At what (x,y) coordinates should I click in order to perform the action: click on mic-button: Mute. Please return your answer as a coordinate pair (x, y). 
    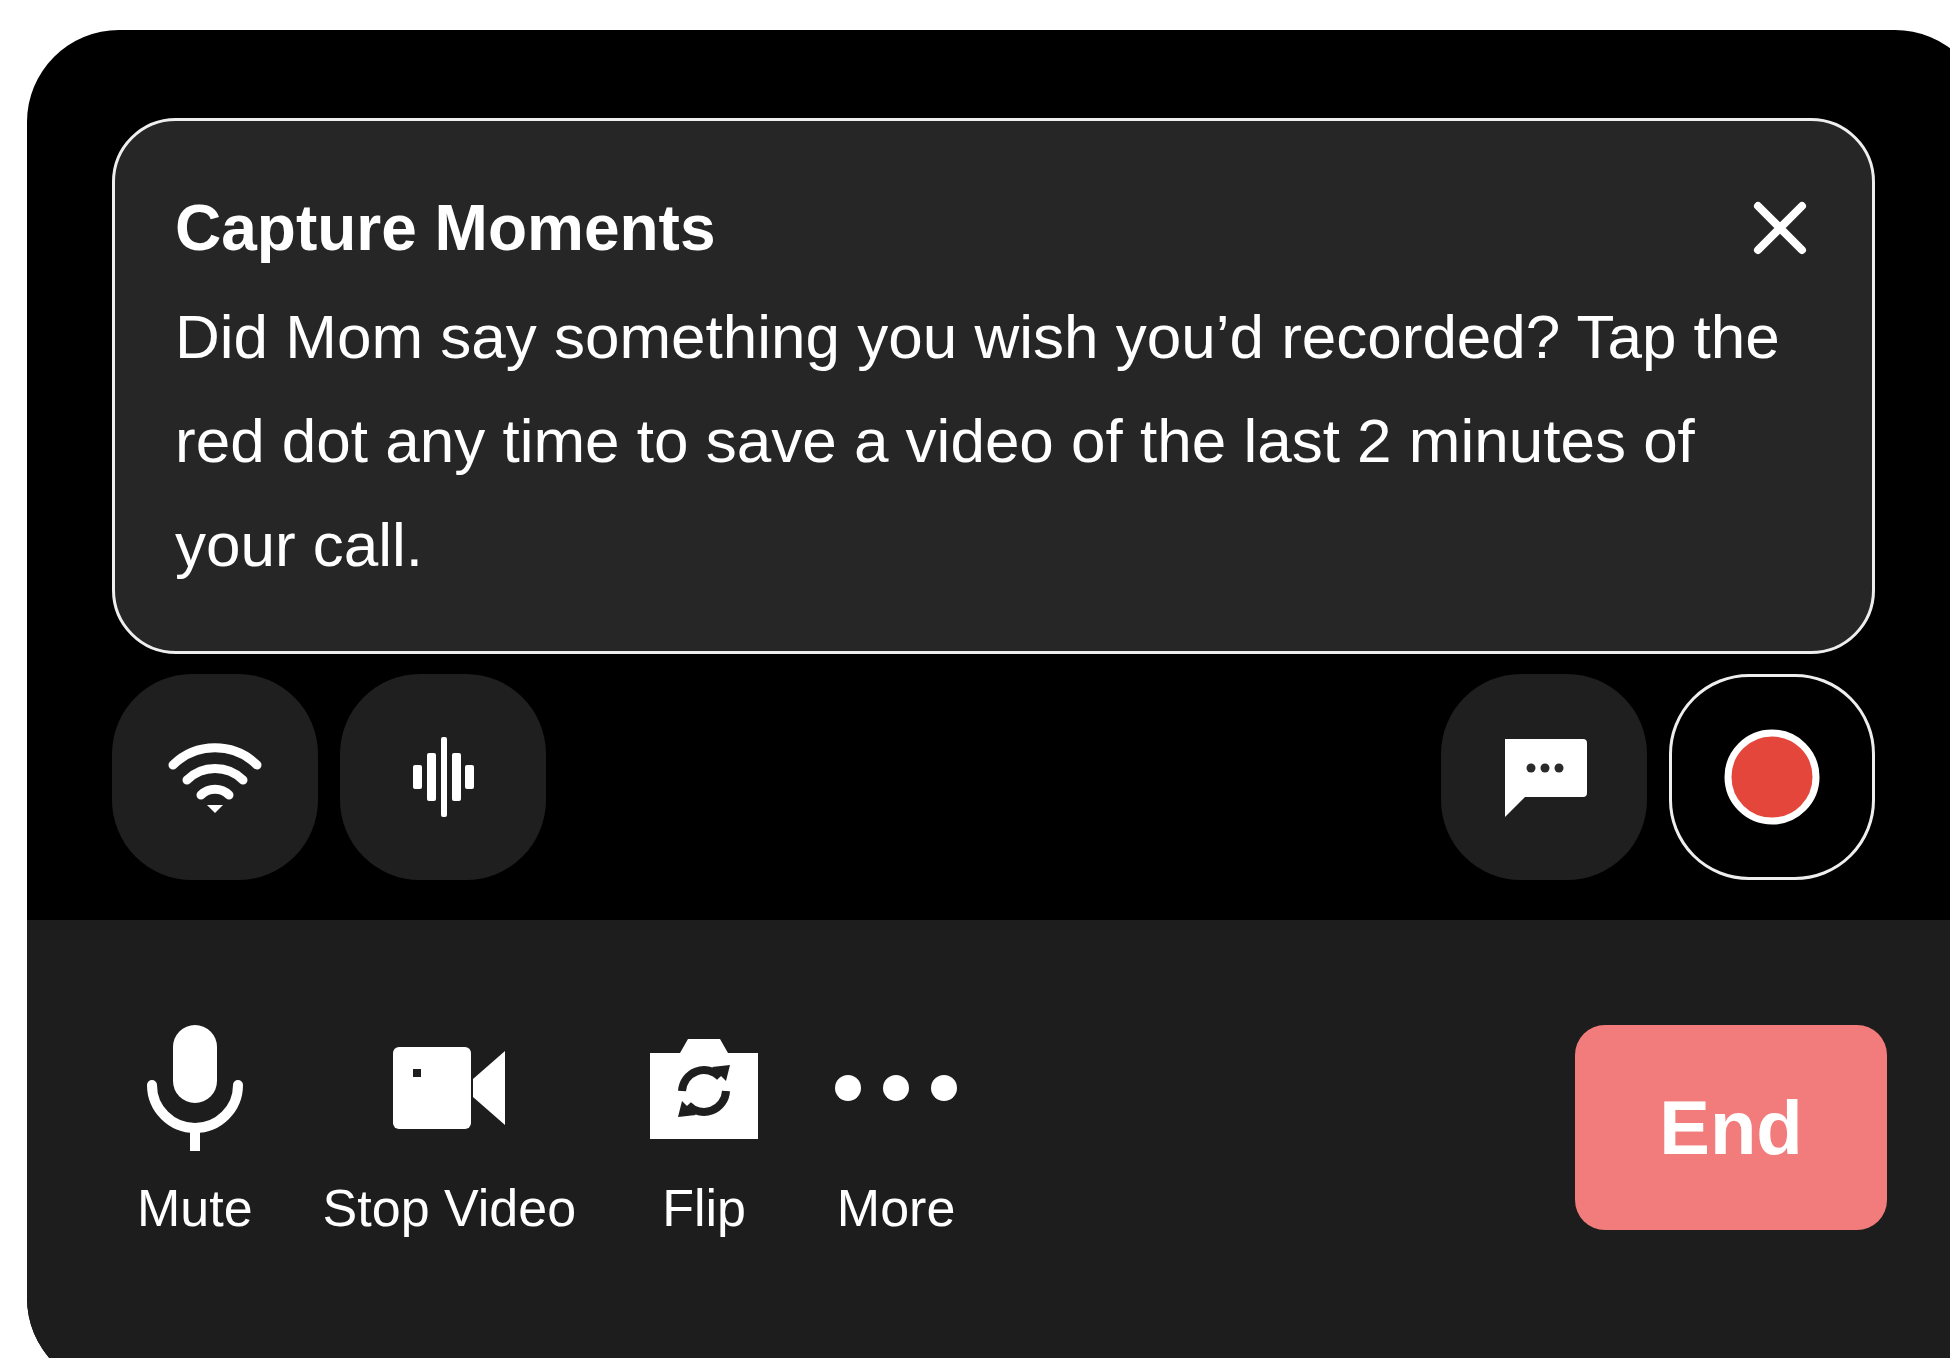
    Looking at the image, I should click on (195, 1126).